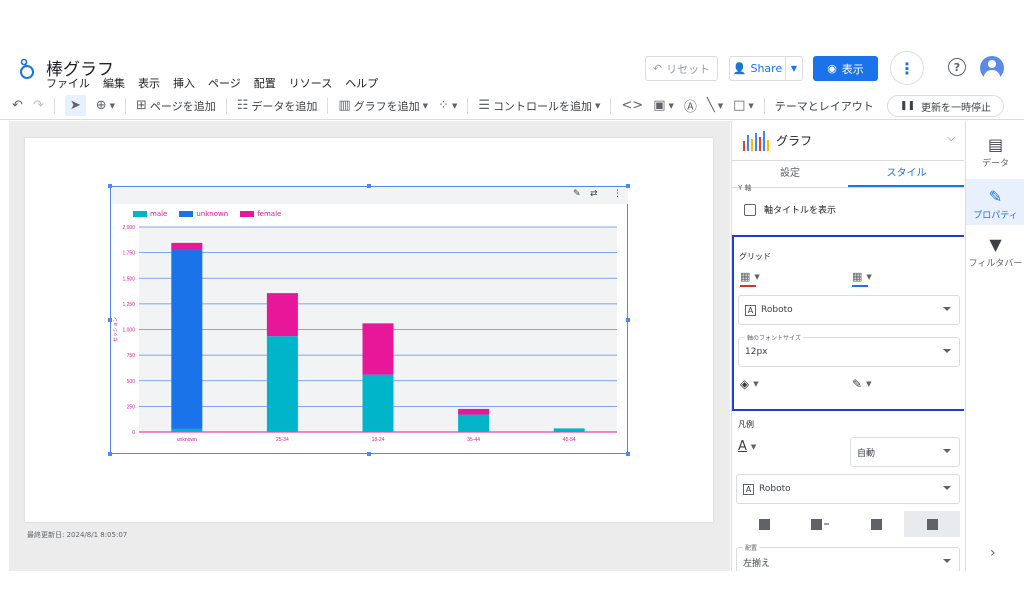 This screenshot has width=1024, height=614. What do you see at coordinates (265, 83) in the screenshot?
I see `menu-arrange: 配置` at bounding box center [265, 83].